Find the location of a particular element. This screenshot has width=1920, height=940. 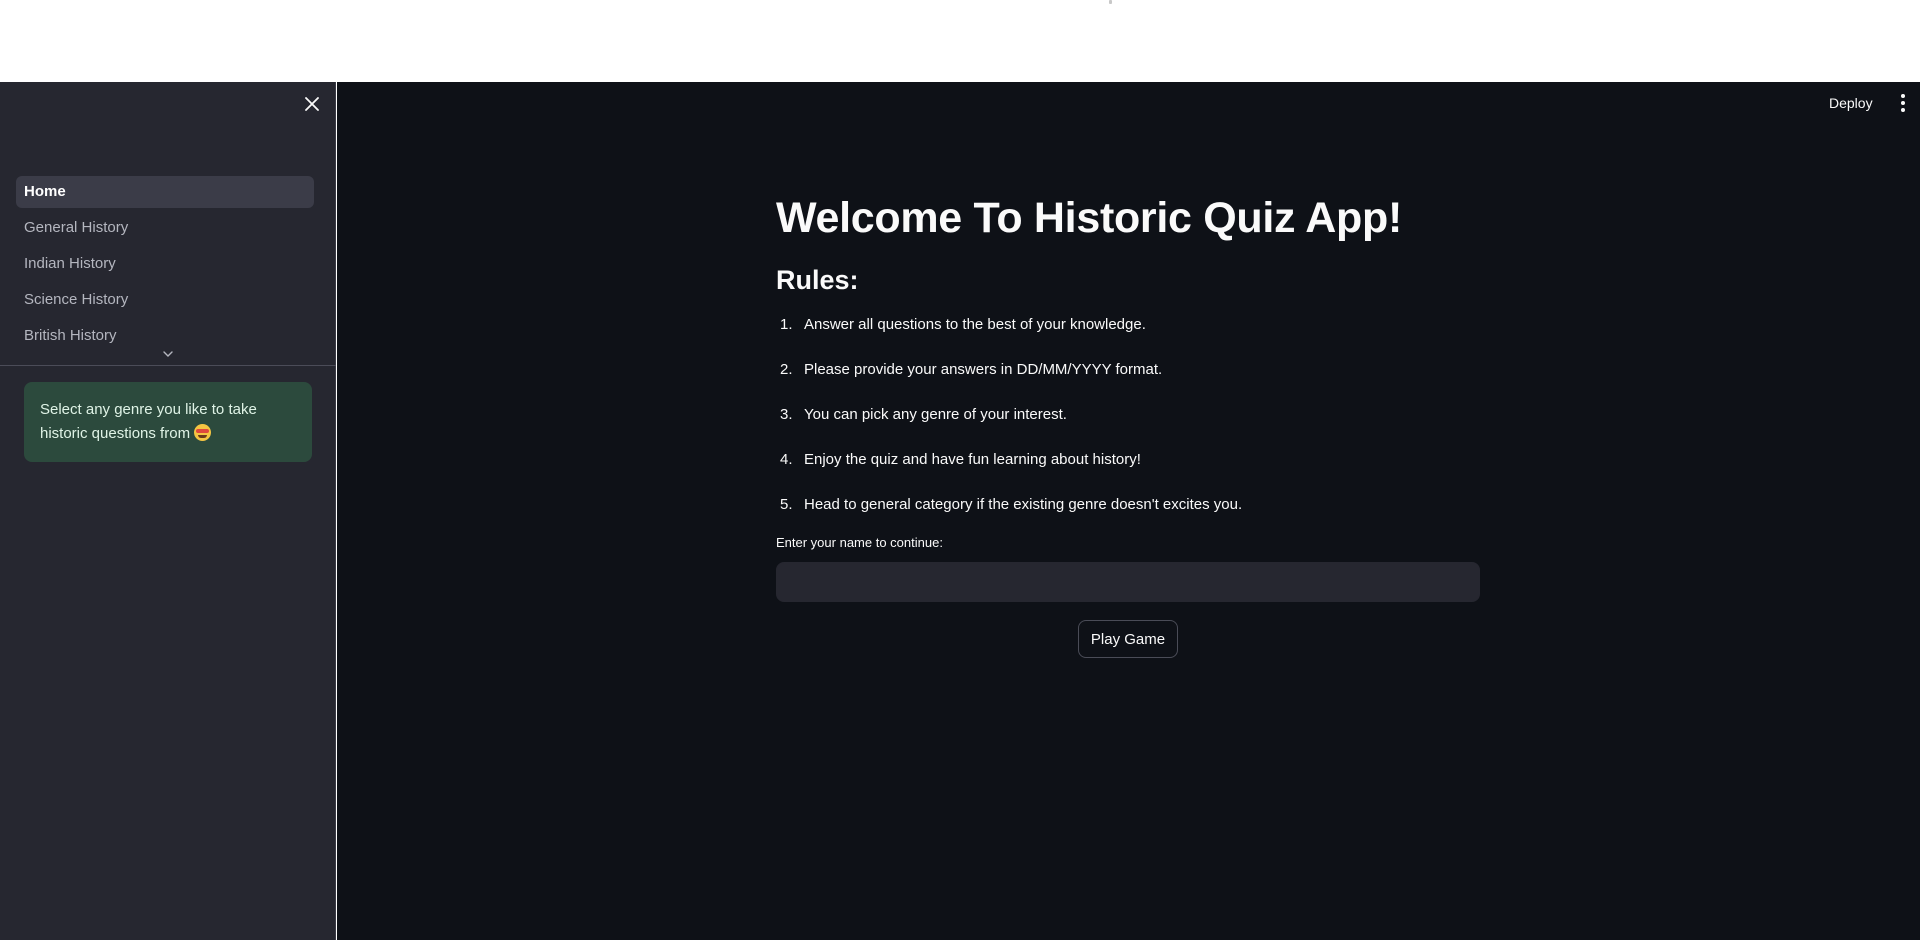

close-sidebar-icon is located at coordinates (312, 104).